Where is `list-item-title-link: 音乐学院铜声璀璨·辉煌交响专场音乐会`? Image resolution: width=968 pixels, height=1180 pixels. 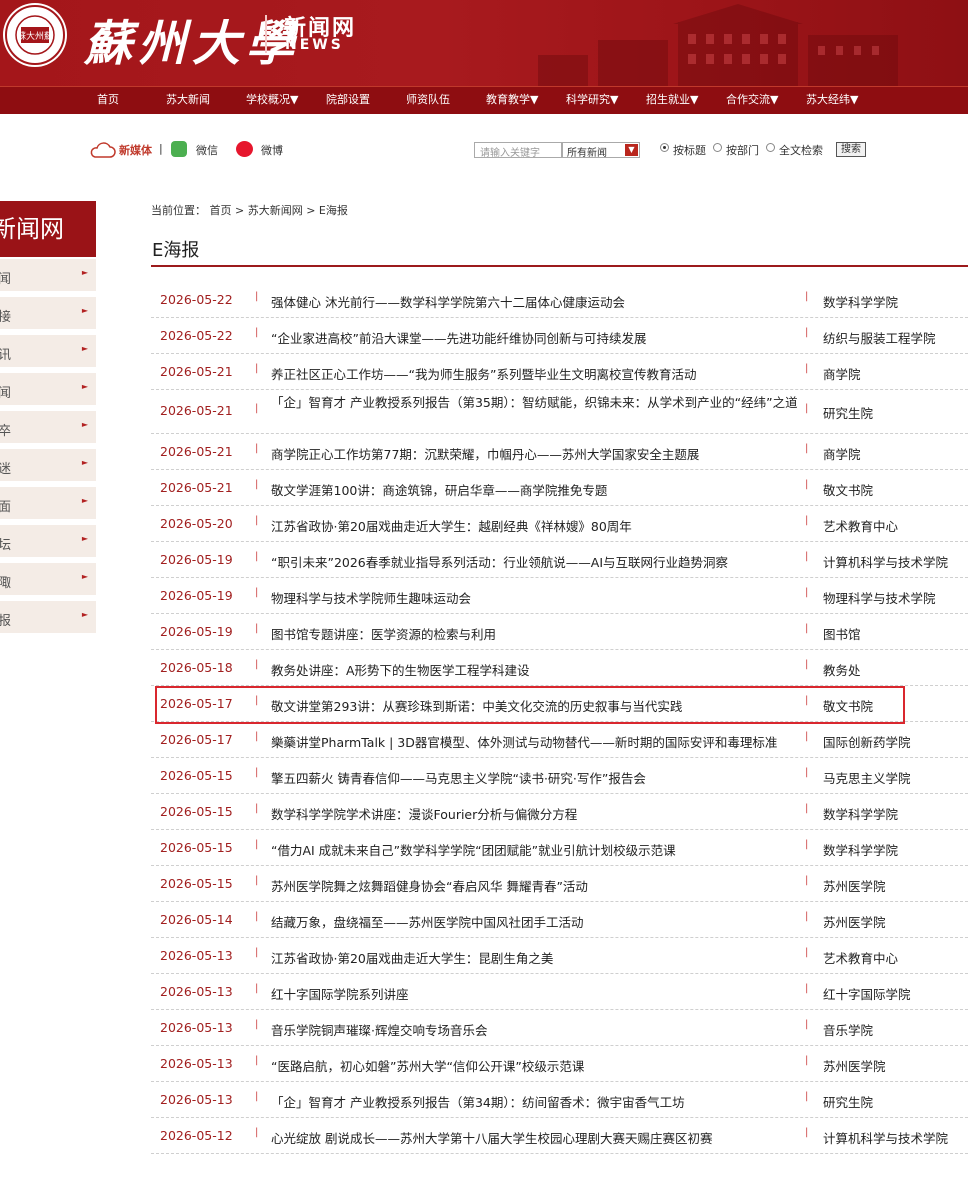
list-item-title-link: 音乐学院铜声璀璨·辉煌交响专场音乐会 is located at coordinates (537, 1029).